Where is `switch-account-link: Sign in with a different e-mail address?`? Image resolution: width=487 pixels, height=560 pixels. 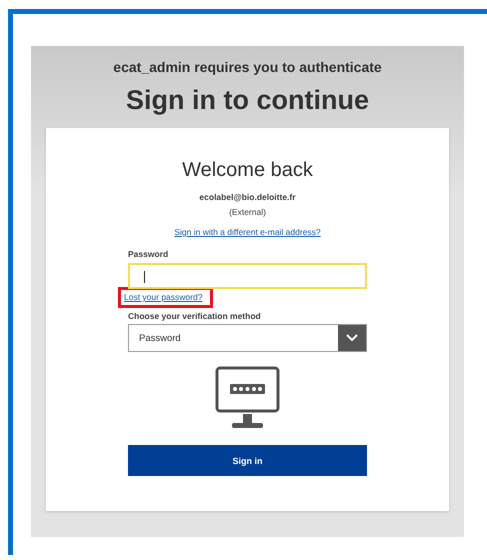
switch-account-link: Sign in with a different e-mail address? is located at coordinates (247, 232).